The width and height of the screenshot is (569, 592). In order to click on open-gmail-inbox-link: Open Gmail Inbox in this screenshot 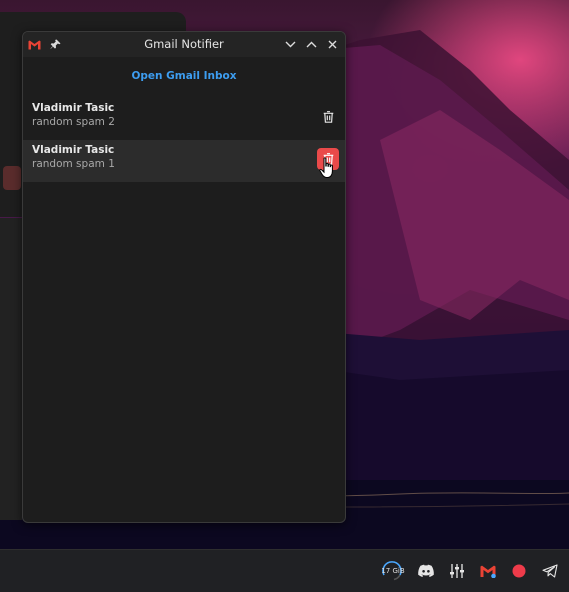, I will do `click(184, 76)`.